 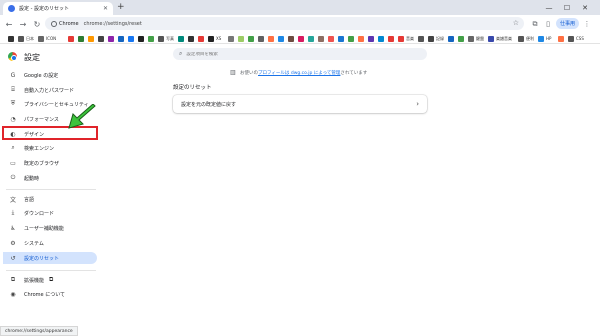 What do you see at coordinates (47, 38) in the screenshot?
I see `bookmark-item: ICON` at bounding box center [47, 38].